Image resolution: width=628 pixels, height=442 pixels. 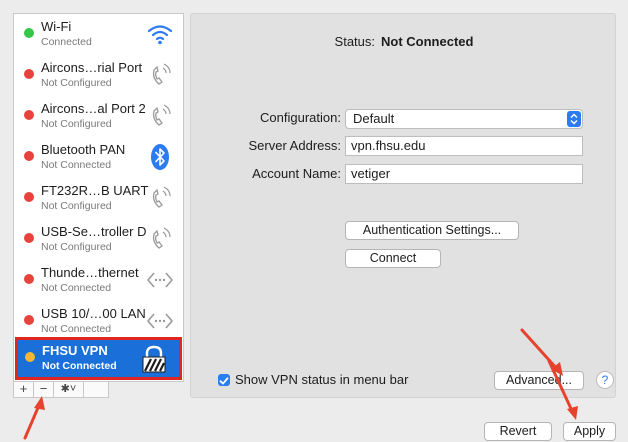 I want to click on wifi-icon, so click(x=160, y=35).